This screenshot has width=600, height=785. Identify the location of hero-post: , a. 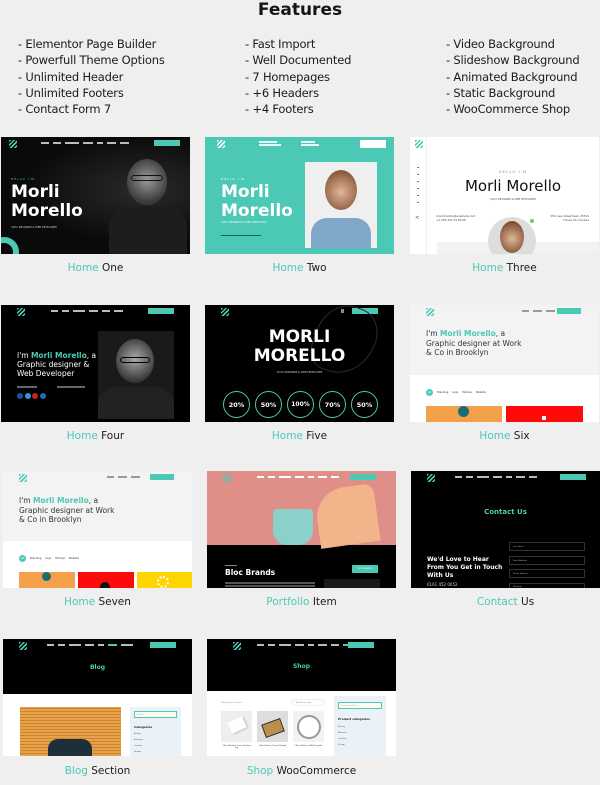
(91, 355).